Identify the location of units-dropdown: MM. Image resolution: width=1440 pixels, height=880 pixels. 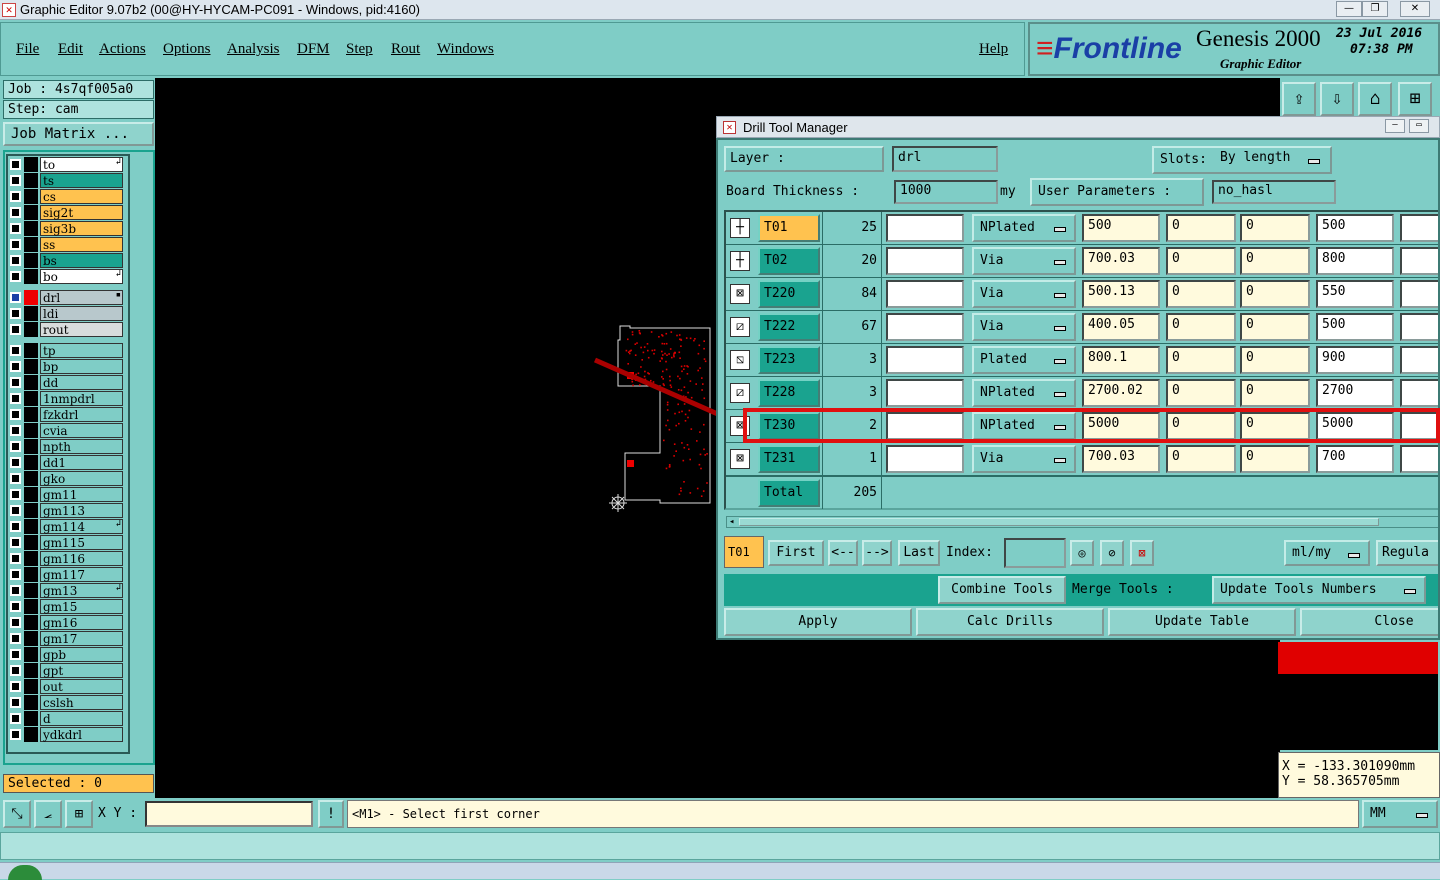
(1400, 814).